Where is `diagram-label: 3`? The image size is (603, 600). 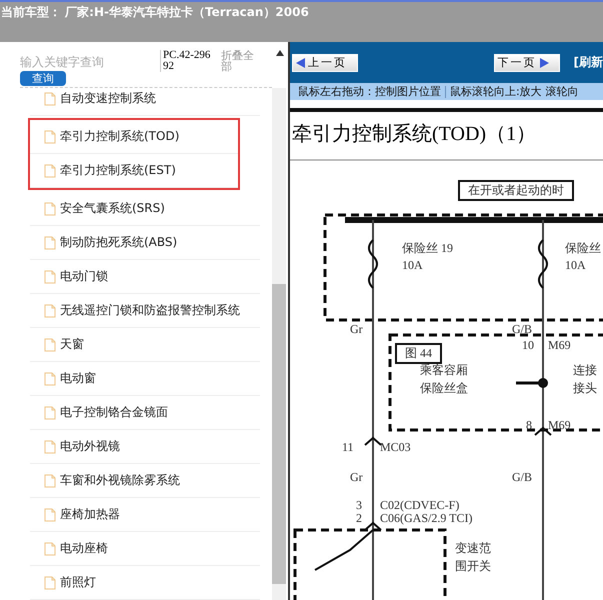 diagram-label: 3 is located at coordinates (359, 505).